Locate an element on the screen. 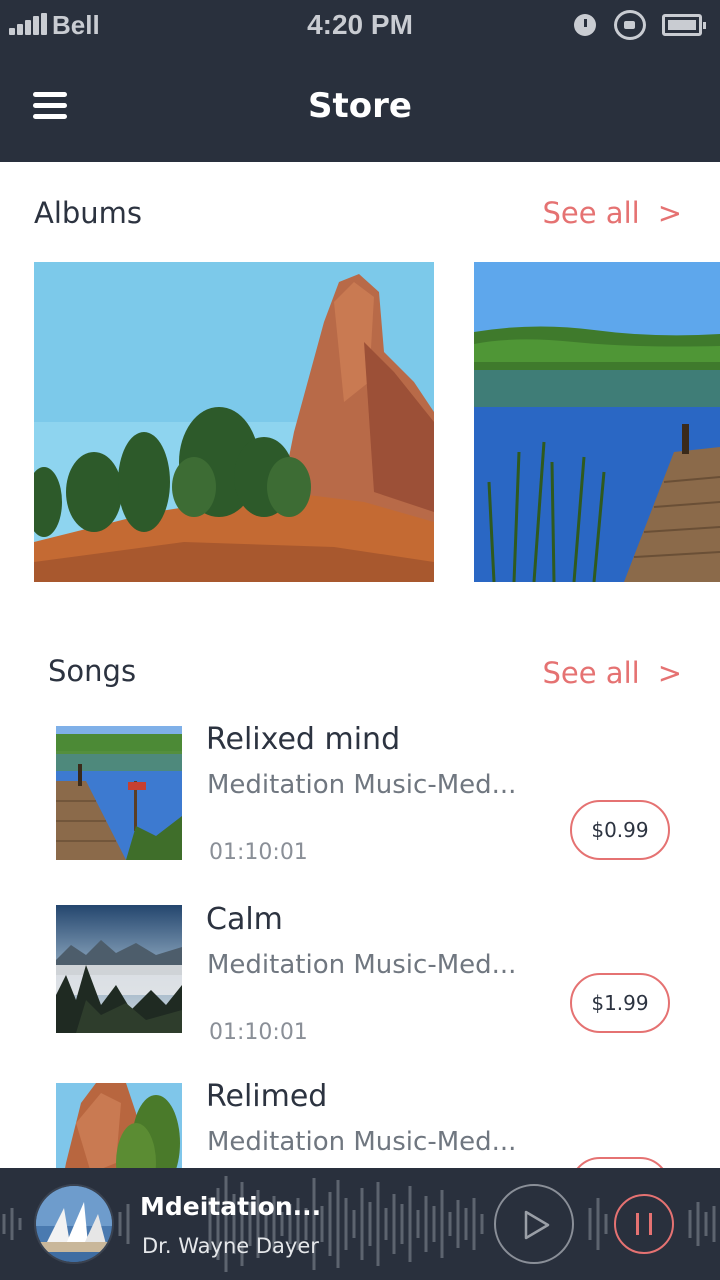 The height and width of the screenshot is (1280, 720). song-title: Relimed is located at coordinates (267, 1096).